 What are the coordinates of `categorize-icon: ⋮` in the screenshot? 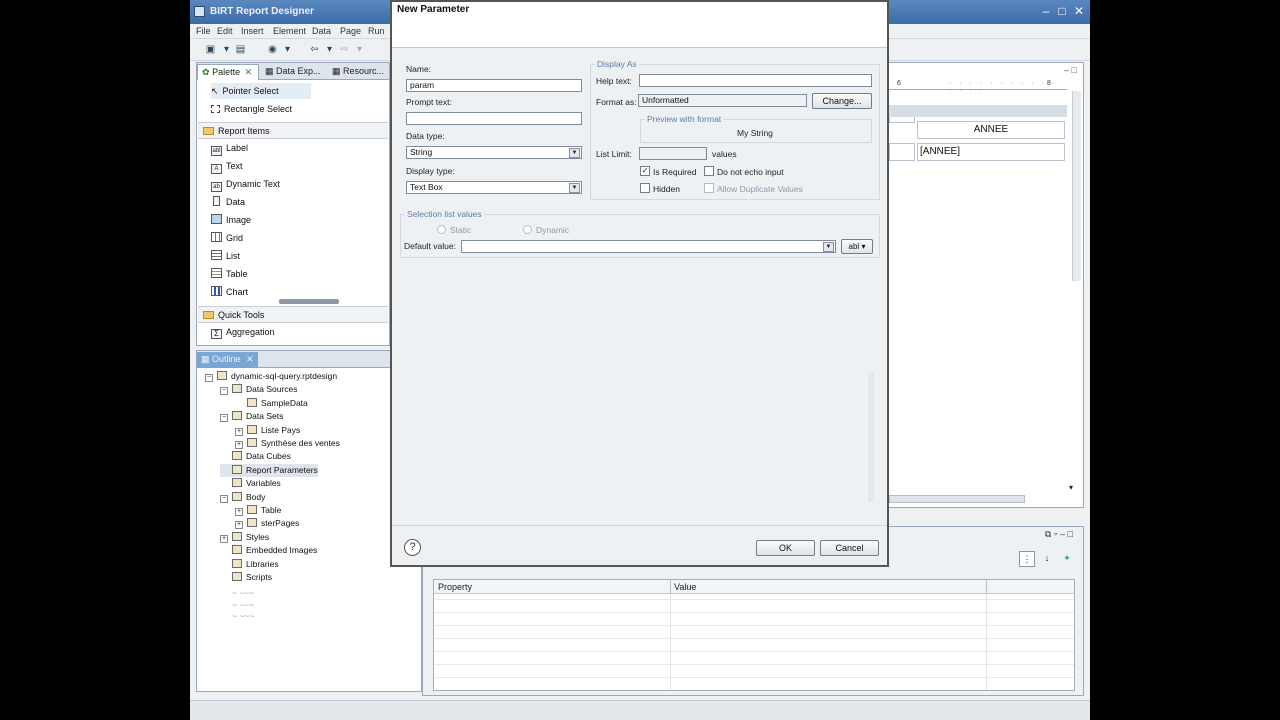 It's located at (1027, 559).